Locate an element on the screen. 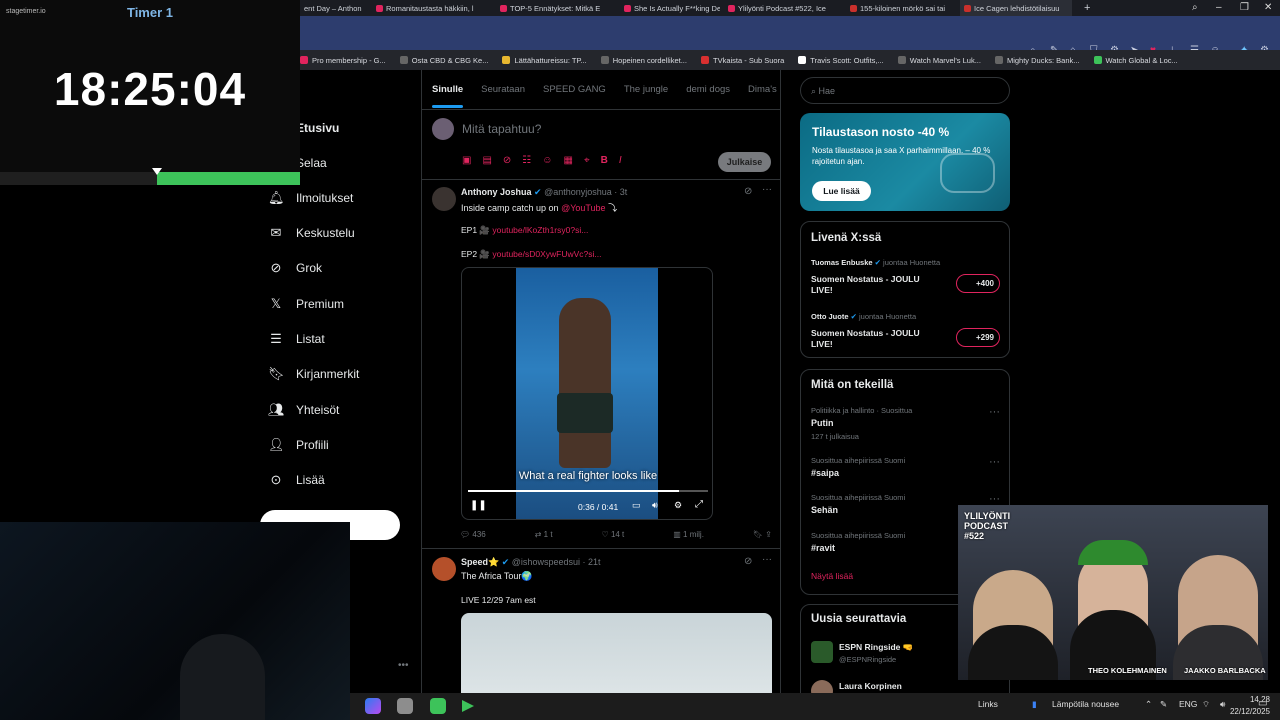 This screenshot has width=1280, height=720. tab-for-you: Sinulle is located at coordinates (448, 96).